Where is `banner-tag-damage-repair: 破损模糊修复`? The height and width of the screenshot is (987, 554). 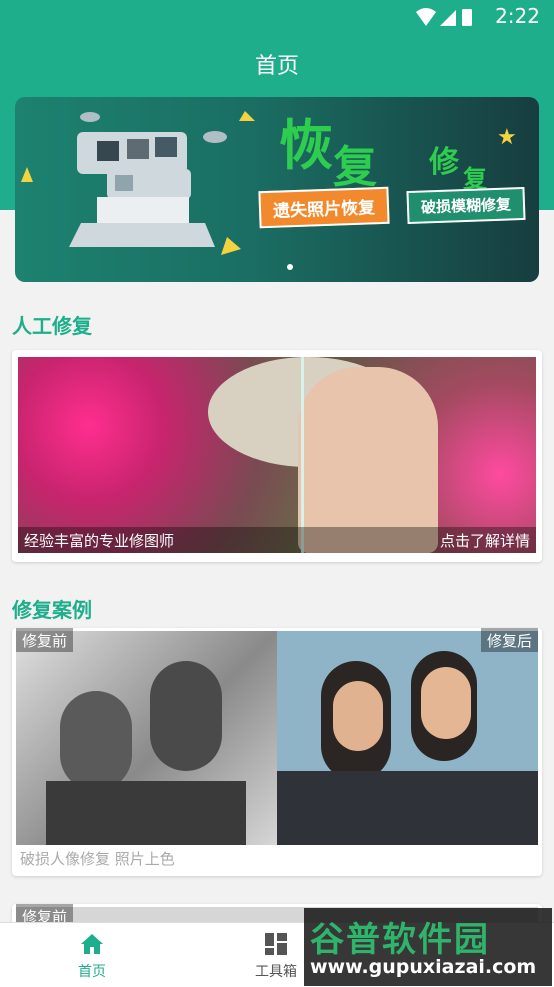
banner-tag-damage-repair: 破损模糊修复 is located at coordinates (466, 205).